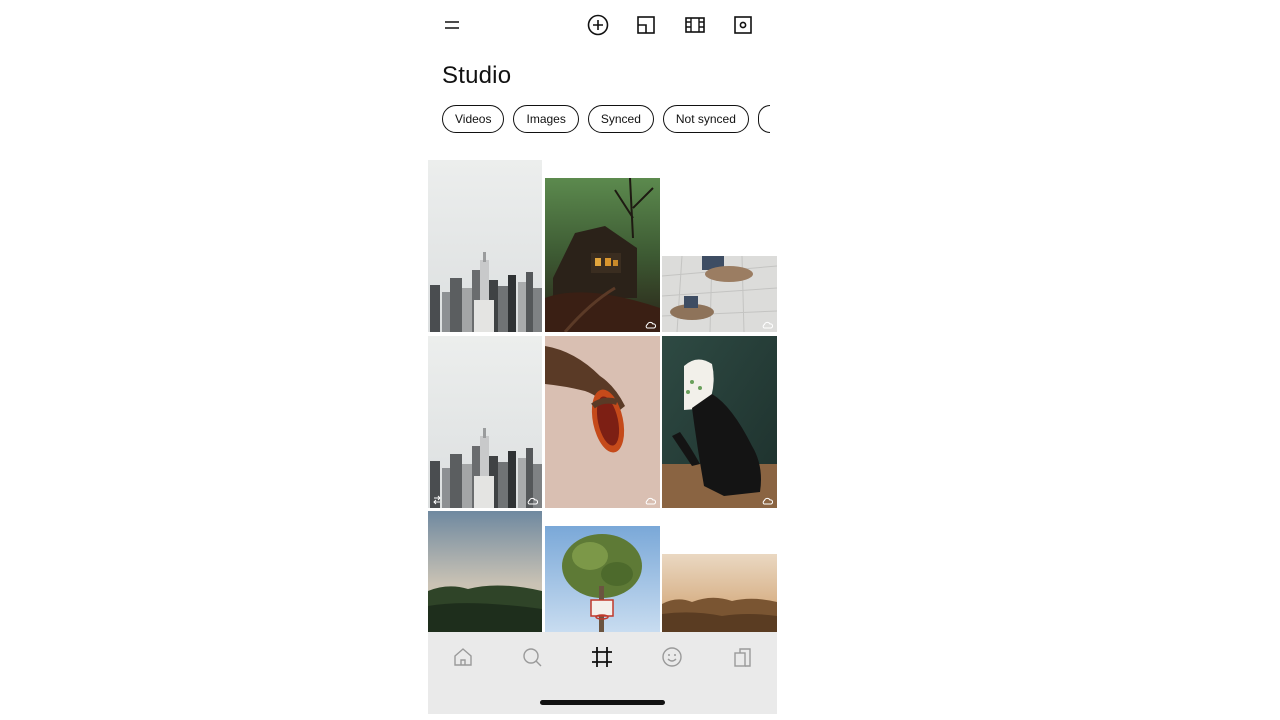 Image resolution: width=1280 pixels, height=720 pixels. I want to click on home-icon, so click(463, 657).